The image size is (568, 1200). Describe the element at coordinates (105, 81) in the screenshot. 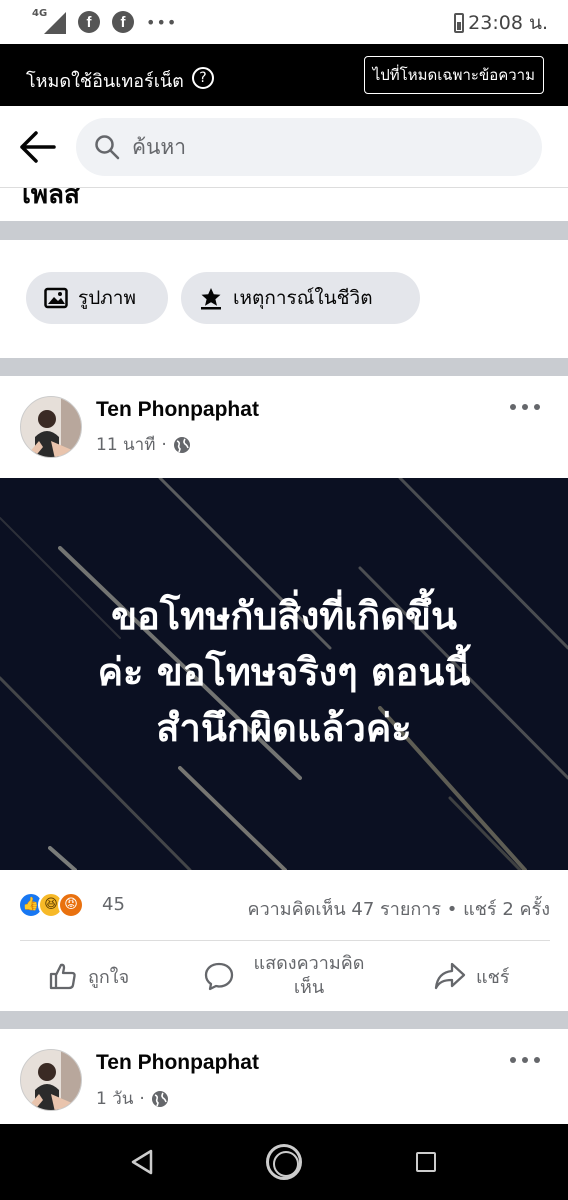

I see `banner-text: โหมดใช้อินเทอร์เน็ต` at that location.